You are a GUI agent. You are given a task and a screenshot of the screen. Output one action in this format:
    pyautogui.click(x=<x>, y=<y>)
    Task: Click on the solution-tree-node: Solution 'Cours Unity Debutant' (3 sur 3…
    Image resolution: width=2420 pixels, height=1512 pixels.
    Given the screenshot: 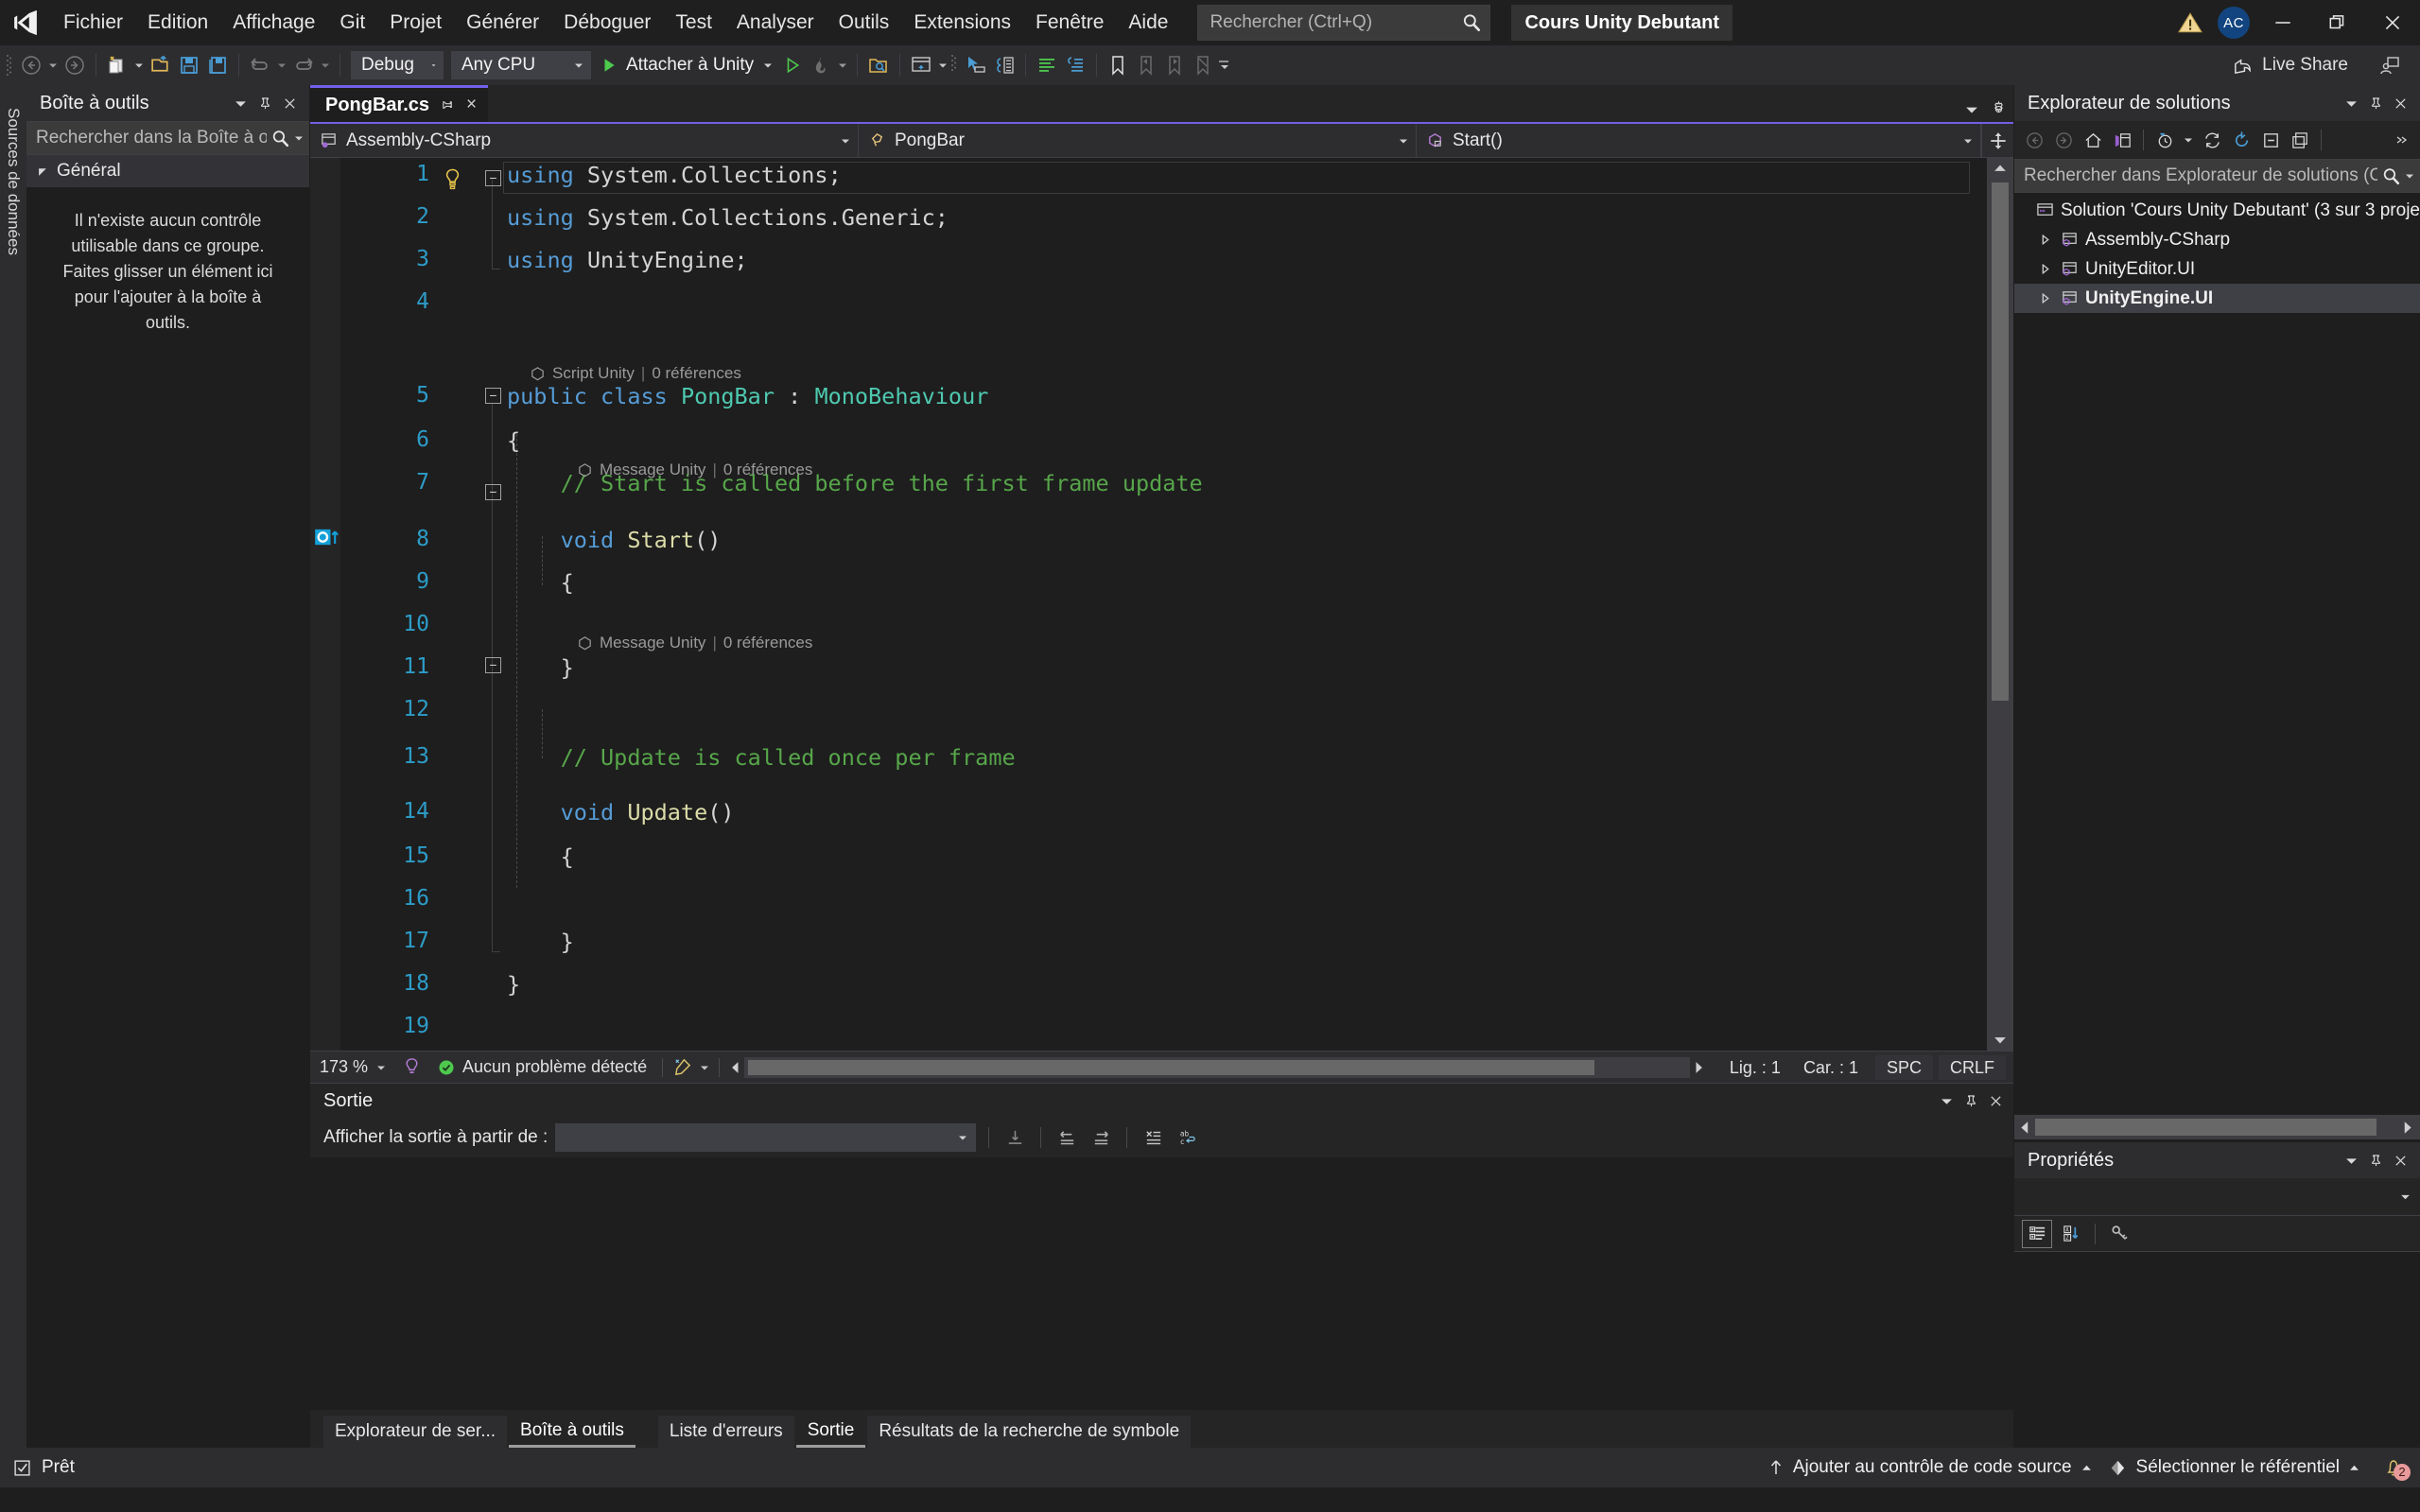 What is the action you would take?
    pyautogui.click(x=2217, y=211)
    